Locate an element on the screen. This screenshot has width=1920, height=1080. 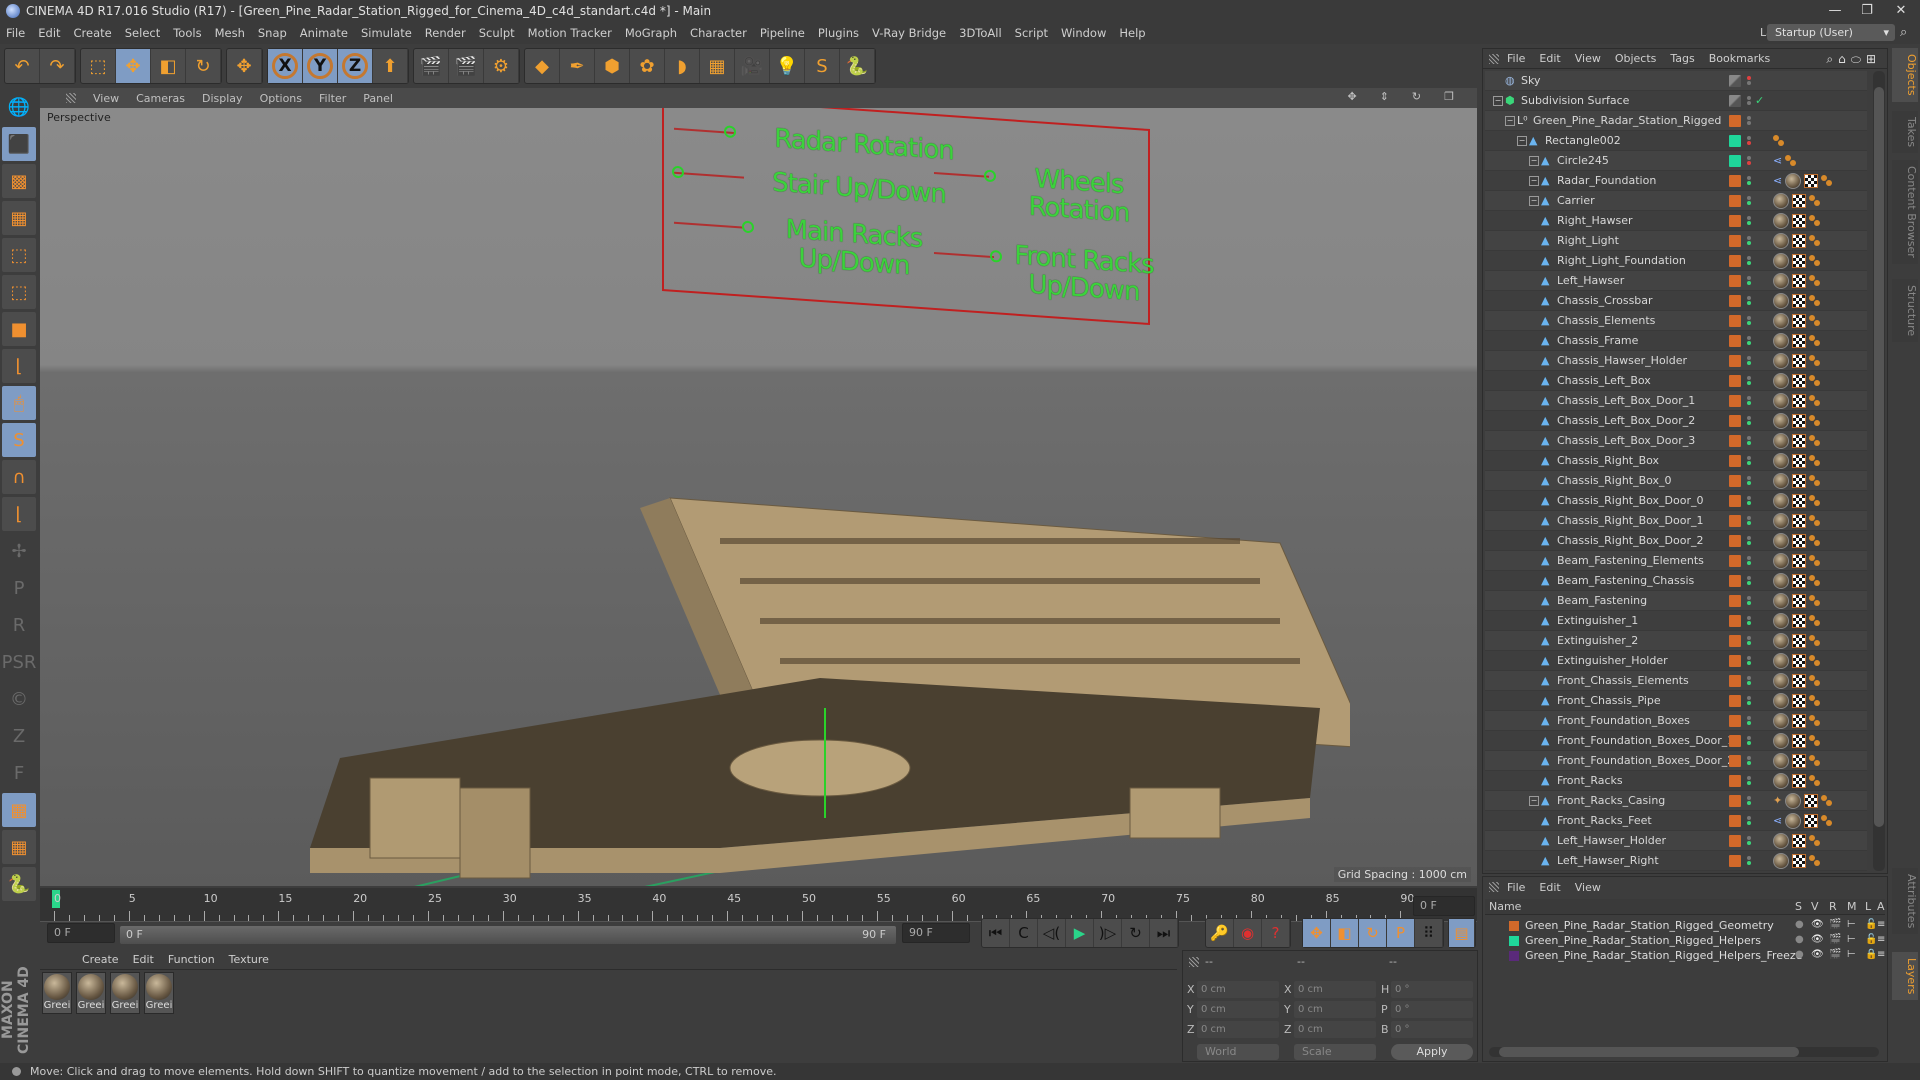
points-mode-button: ⬚ is located at coordinates (19, 255).